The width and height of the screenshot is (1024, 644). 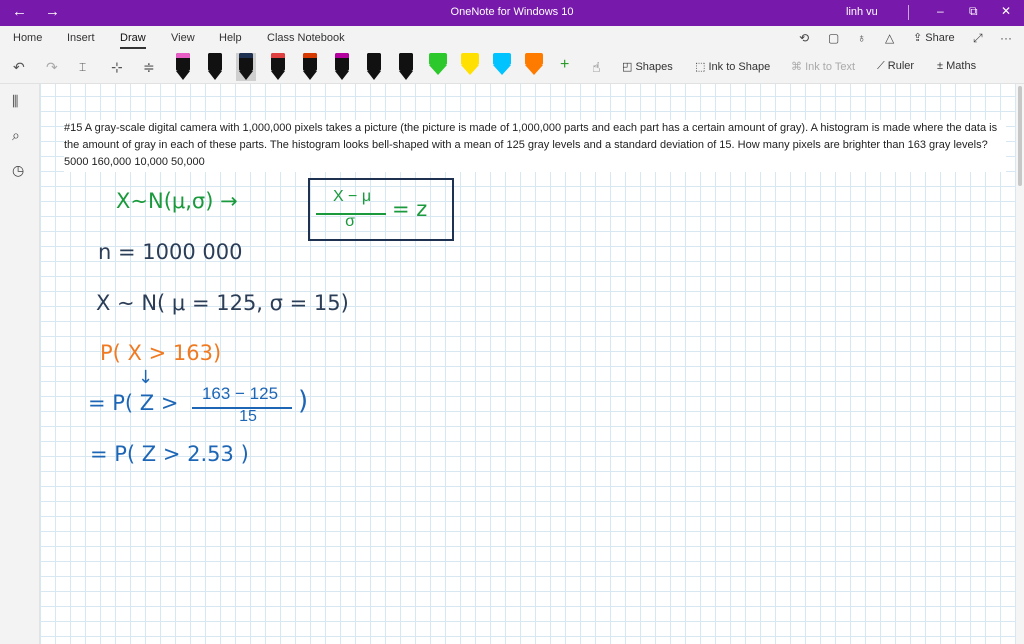 I want to click on ink-standardize-prefix: = P( Z >, so click(x=133, y=403).